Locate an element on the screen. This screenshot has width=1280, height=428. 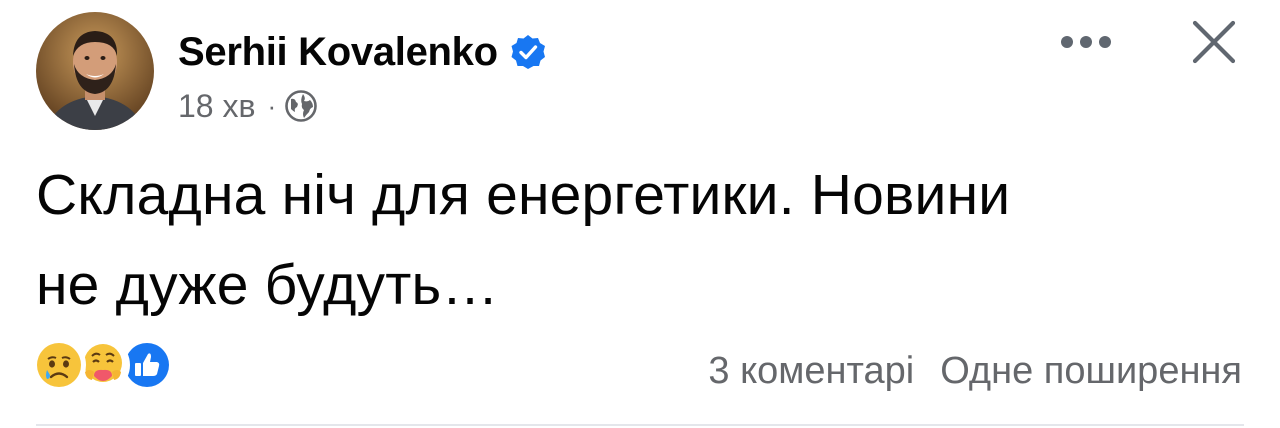
more-options-button is located at coordinates (1086, 42).